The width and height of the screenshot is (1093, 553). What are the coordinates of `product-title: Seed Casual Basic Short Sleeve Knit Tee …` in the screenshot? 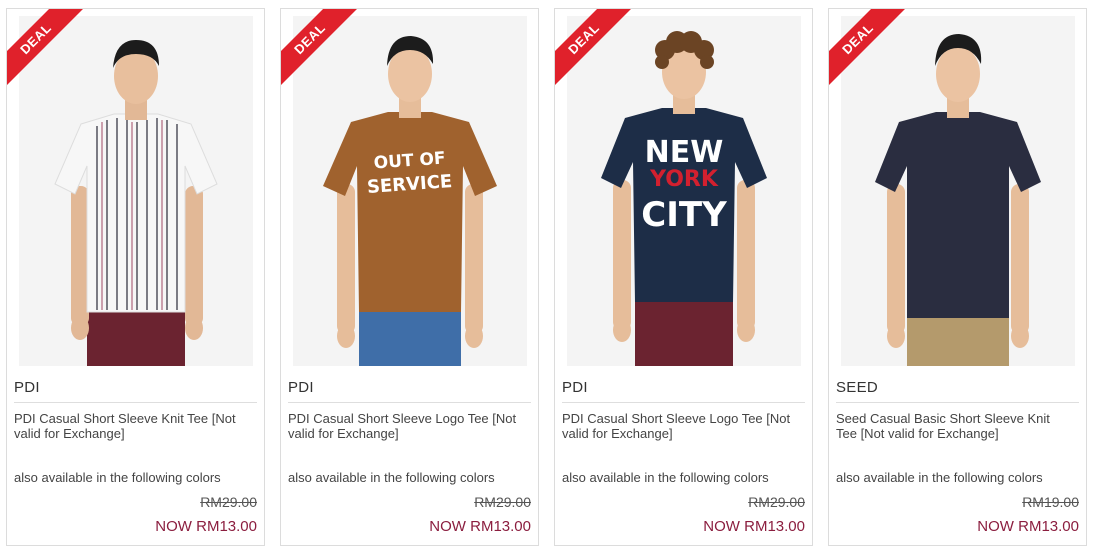 It's located at (952, 426).